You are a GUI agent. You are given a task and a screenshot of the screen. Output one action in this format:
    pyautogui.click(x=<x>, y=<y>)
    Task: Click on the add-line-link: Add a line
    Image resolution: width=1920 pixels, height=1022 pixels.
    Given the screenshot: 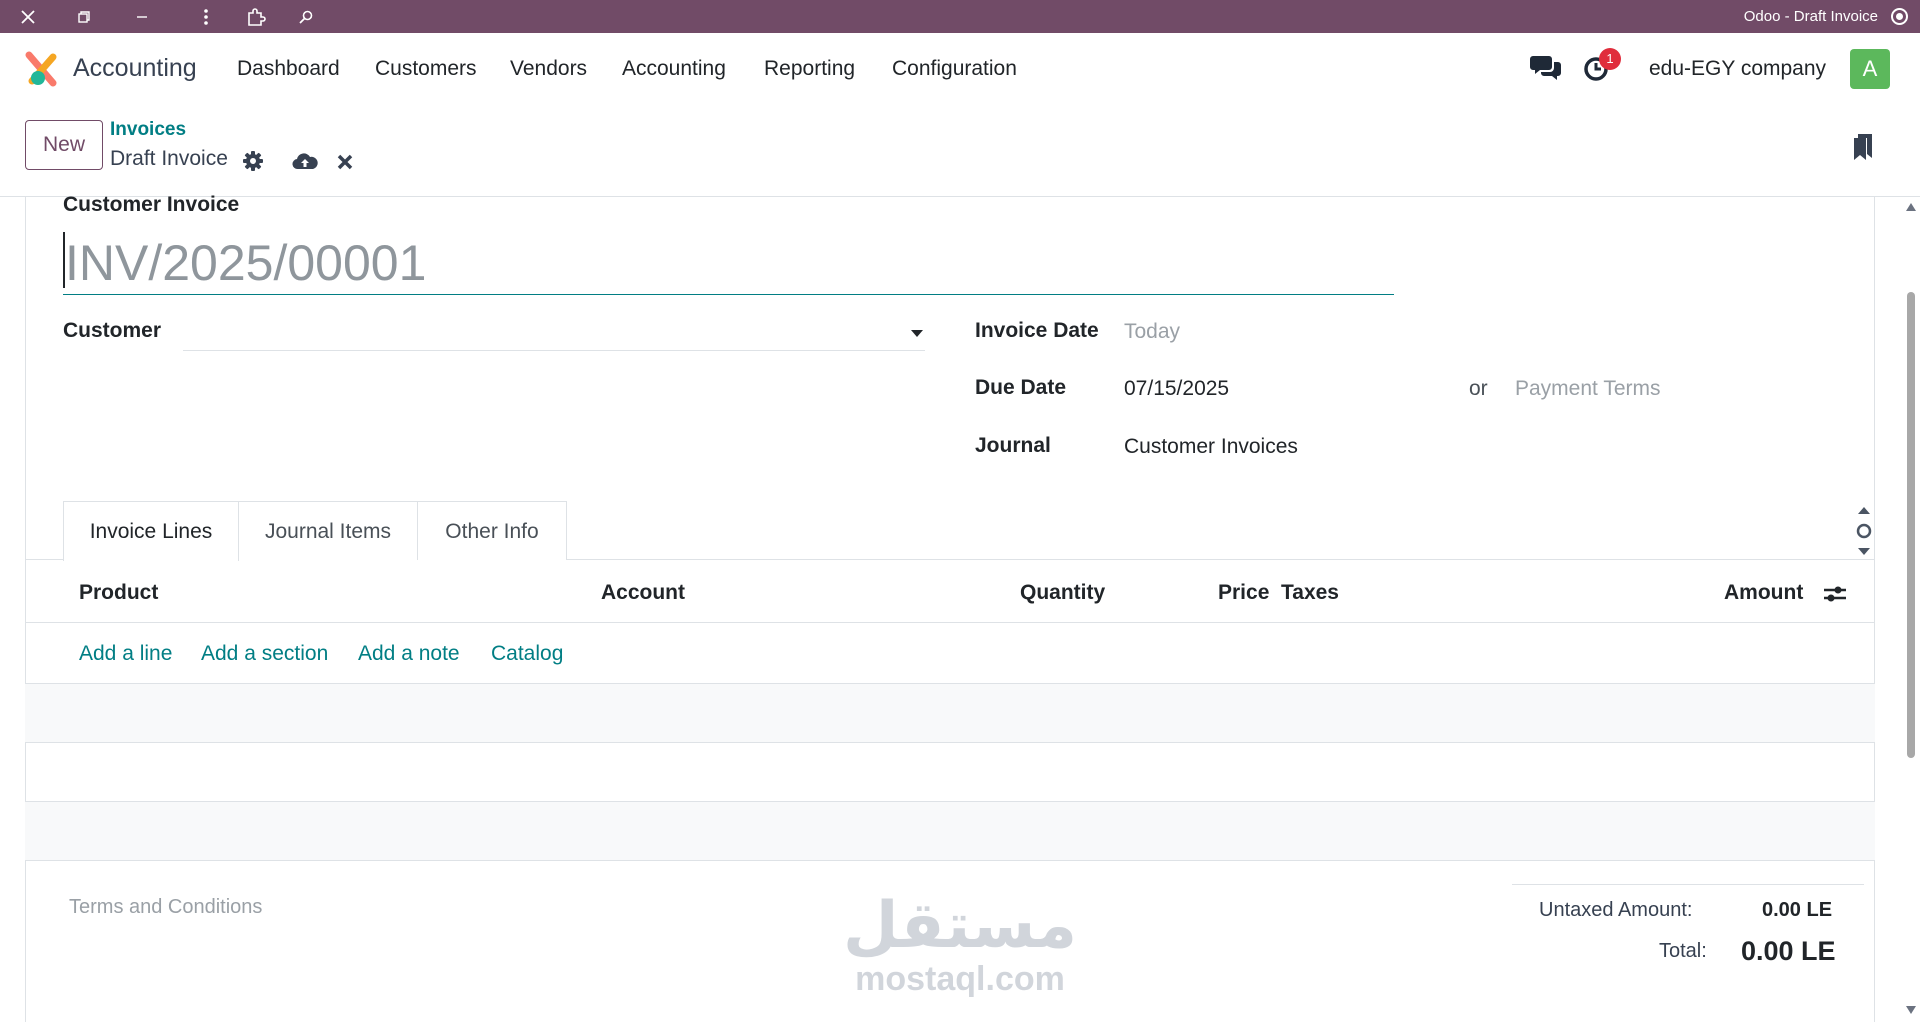 What is the action you would take?
    pyautogui.click(x=125, y=654)
    